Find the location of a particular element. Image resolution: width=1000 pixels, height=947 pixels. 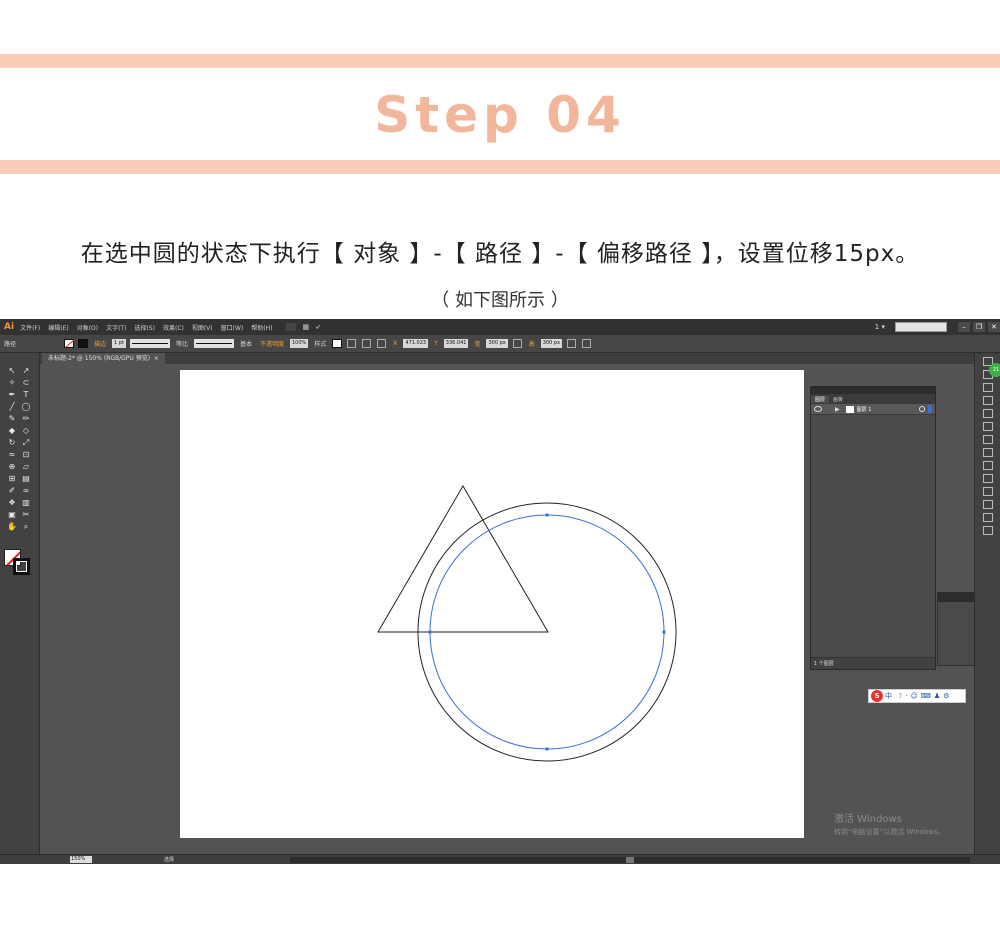

stroke-swatch is located at coordinates (83, 343).